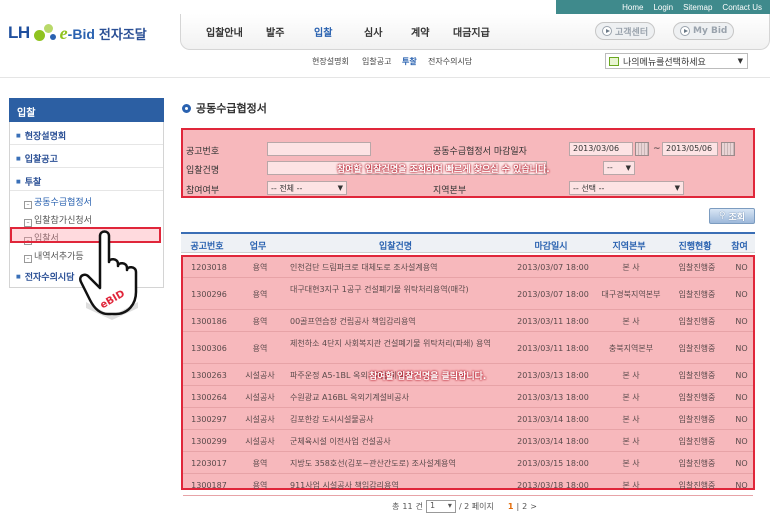 The height and width of the screenshot is (522, 770). What do you see at coordinates (397, 322) in the screenshot?
I see `cell-bid-name: 00골프연습장 건립공사 책임감리용역` at bounding box center [397, 322].